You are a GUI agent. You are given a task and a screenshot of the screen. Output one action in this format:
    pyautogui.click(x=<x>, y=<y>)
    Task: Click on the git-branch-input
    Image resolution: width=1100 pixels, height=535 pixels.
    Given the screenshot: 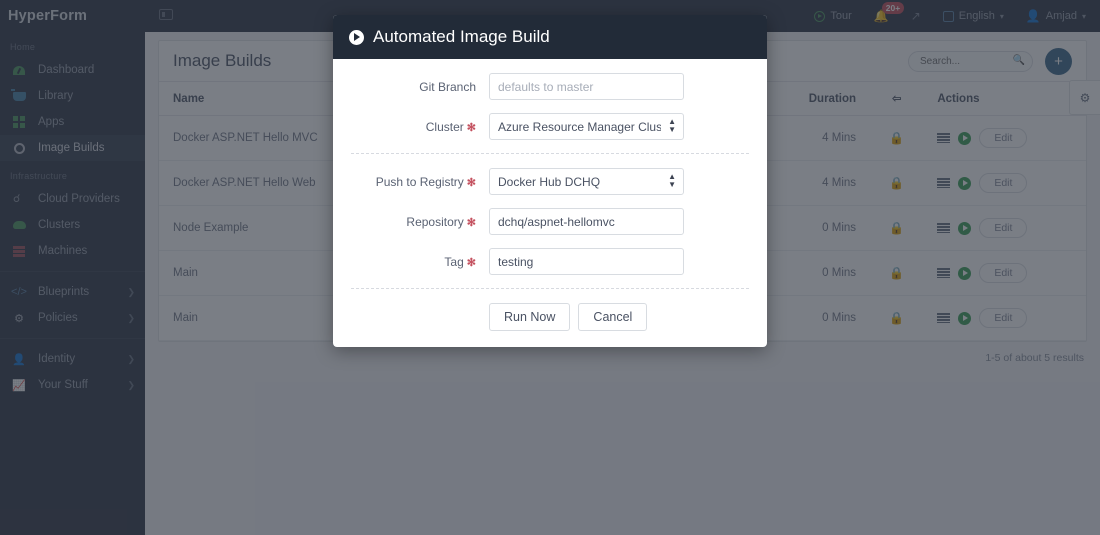 What is the action you would take?
    pyautogui.click(x=586, y=86)
    